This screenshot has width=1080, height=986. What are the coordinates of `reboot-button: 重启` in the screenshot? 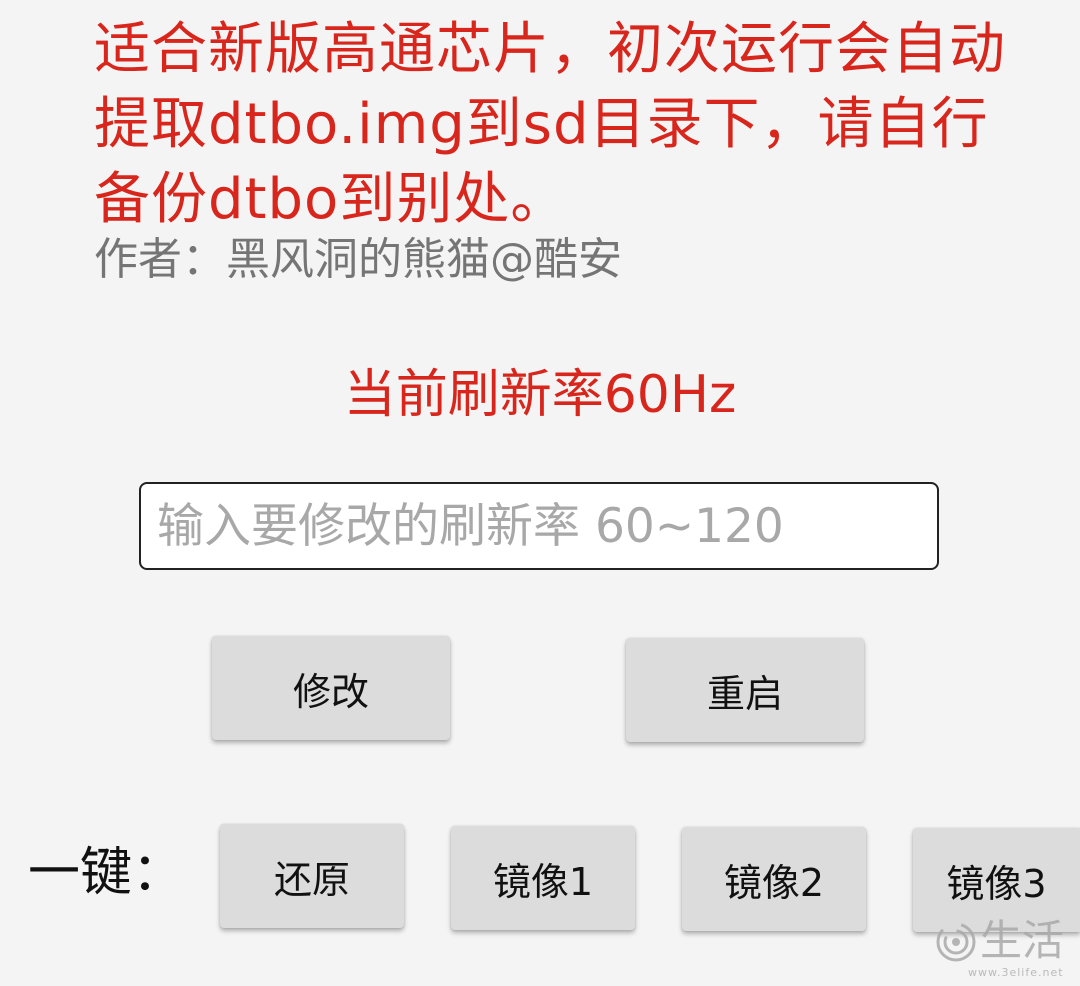 It's located at (745, 690).